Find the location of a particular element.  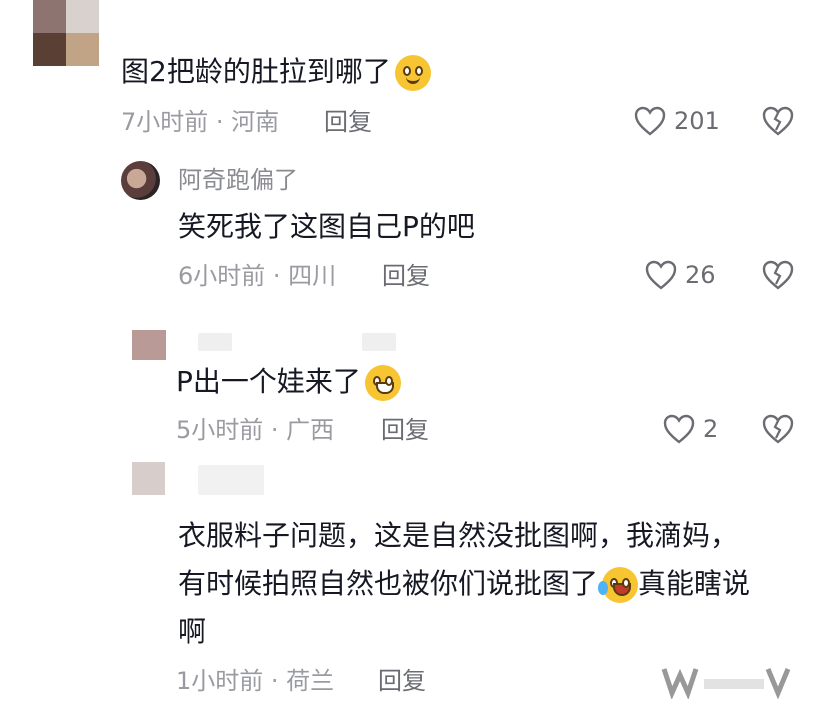

comment-meta: 1小时前 · 荷兰 is located at coordinates (255, 681).